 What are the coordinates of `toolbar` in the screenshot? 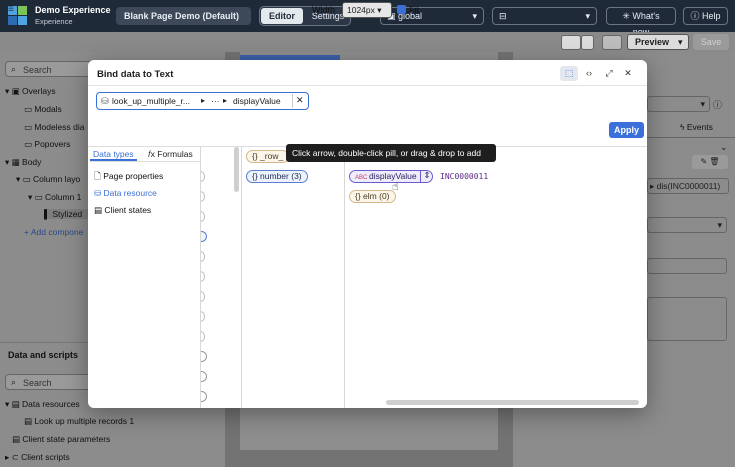 It's located at (367, 42).